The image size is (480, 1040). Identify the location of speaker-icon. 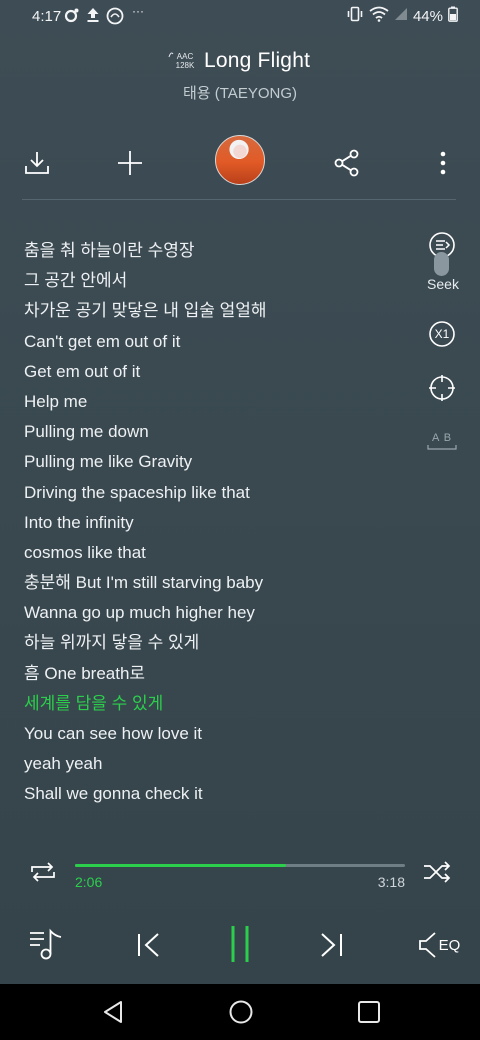
(427, 945).